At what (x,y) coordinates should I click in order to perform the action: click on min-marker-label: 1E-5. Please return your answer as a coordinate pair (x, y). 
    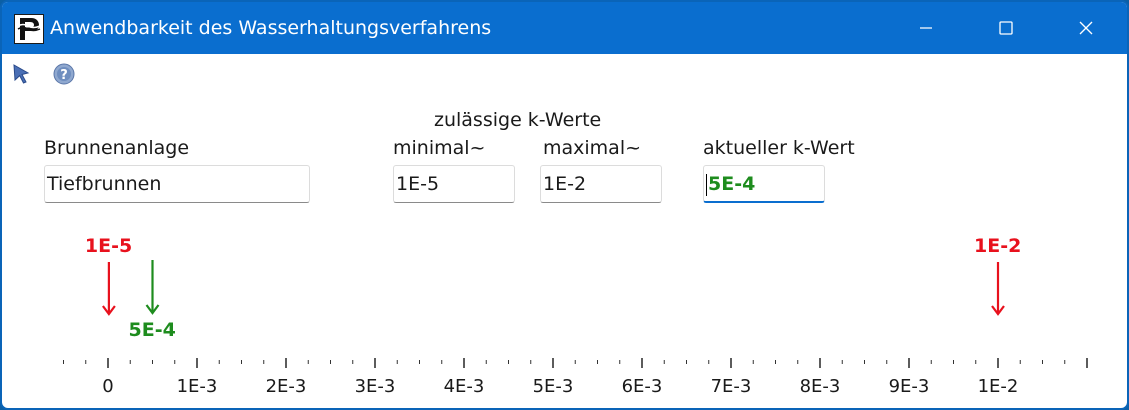
    Looking at the image, I should click on (108, 246).